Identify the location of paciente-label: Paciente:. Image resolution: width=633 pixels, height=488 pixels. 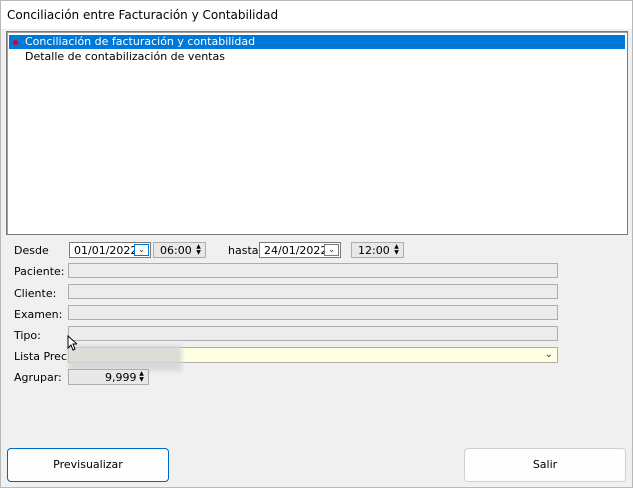
(39, 271).